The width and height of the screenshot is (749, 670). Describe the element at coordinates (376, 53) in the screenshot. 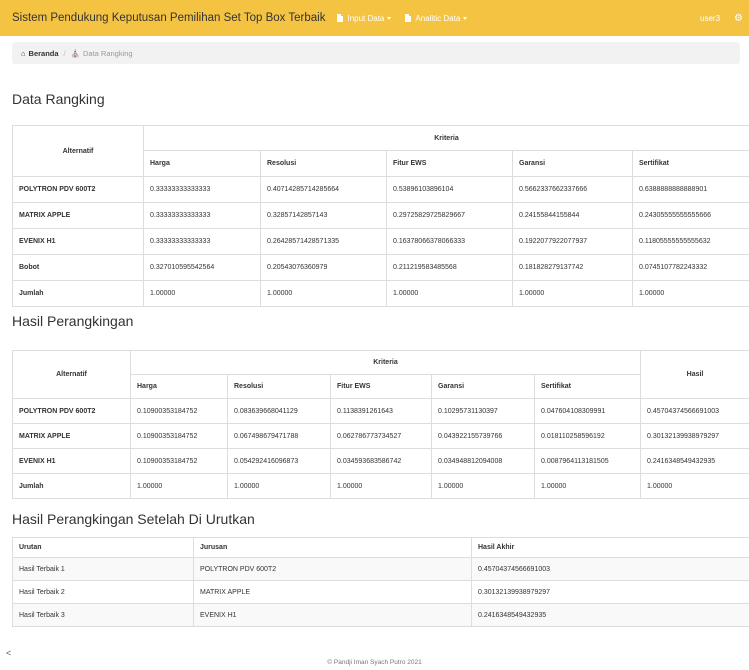

I see `breadcrumb: ⌂ Beranda / ⛪ Data Rangking` at that location.